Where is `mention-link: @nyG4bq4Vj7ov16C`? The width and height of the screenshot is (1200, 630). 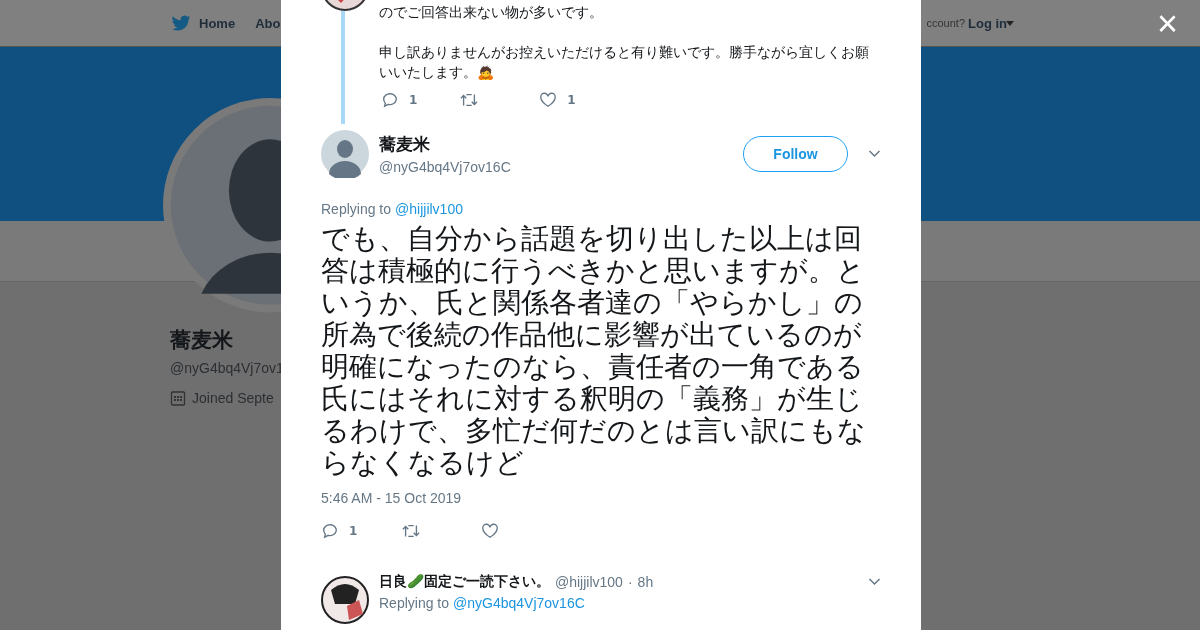 mention-link: @nyG4bq4Vj7ov16C is located at coordinates (519, 603).